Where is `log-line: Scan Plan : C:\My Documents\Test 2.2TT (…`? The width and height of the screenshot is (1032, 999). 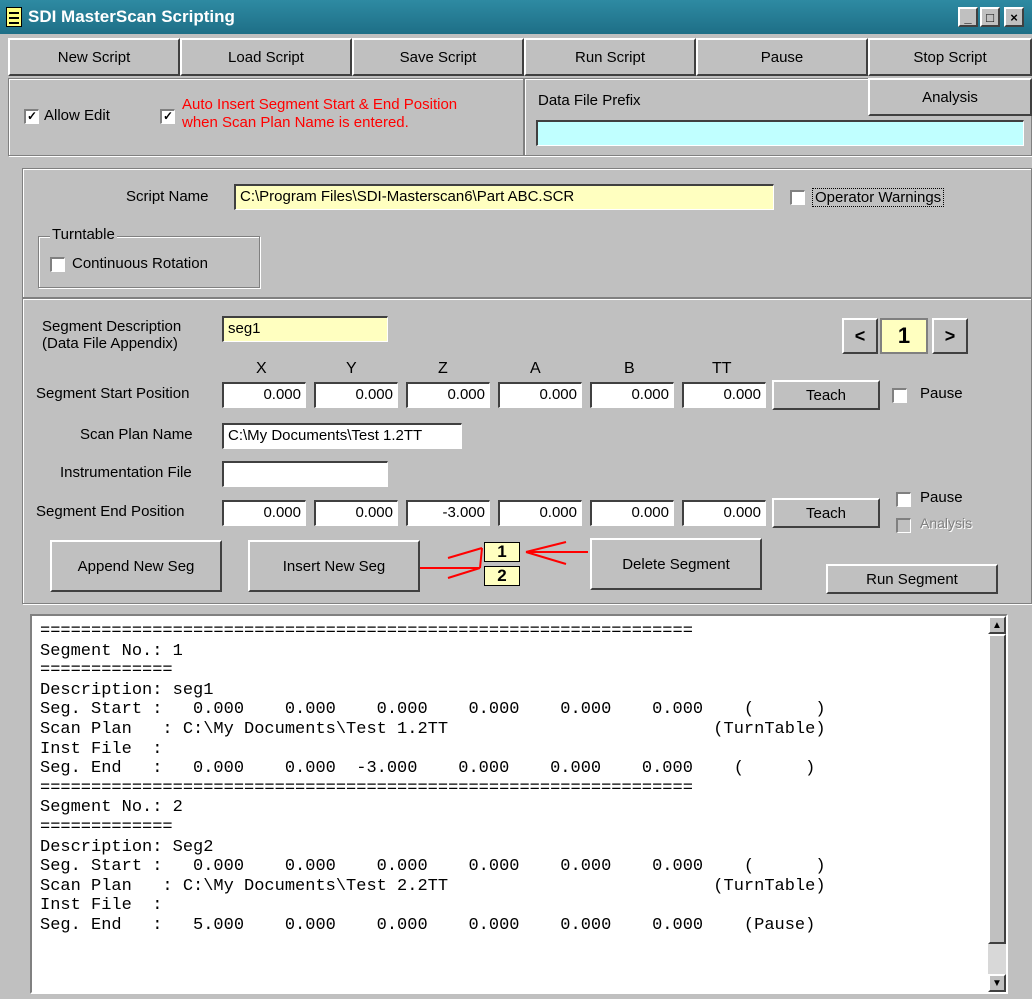
log-line: Scan Plan : C:\My Documents\Test 2.2TT (… is located at coordinates (433, 886).